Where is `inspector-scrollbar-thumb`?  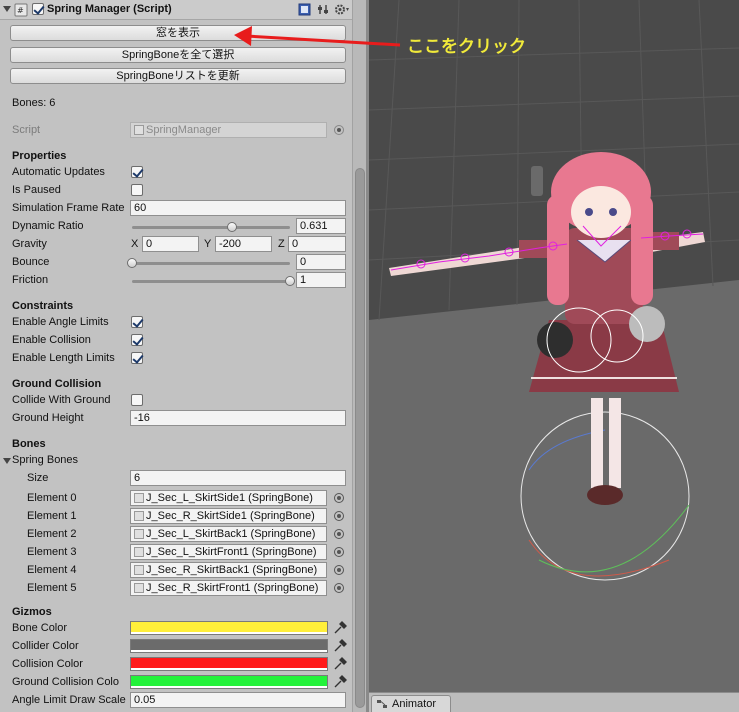 inspector-scrollbar-thumb is located at coordinates (360, 438).